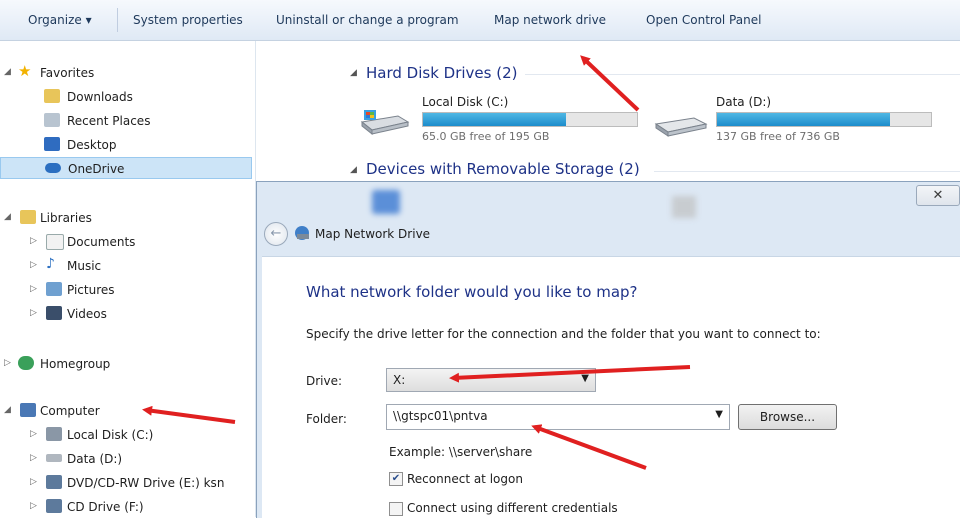 The image size is (960, 518). What do you see at coordinates (610, 83) in the screenshot?
I see `arrow-to-map-network-drive` at bounding box center [610, 83].